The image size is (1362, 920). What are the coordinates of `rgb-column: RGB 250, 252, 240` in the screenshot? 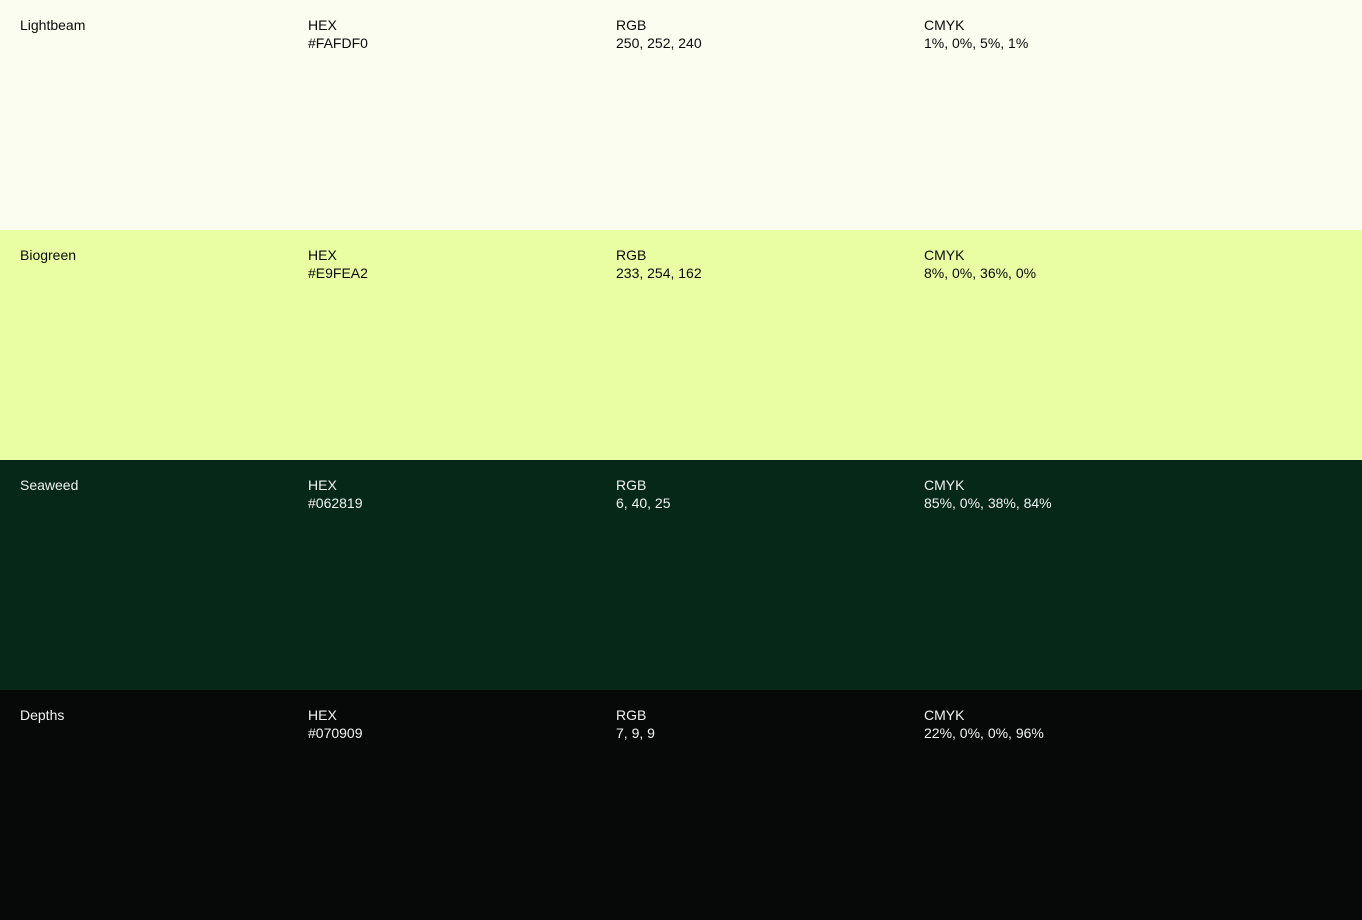 It's located at (659, 34).